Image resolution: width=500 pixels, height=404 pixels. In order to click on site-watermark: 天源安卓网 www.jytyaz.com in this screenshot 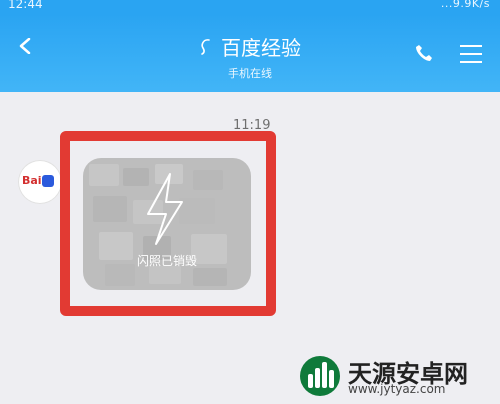, I will do `click(398, 376)`.